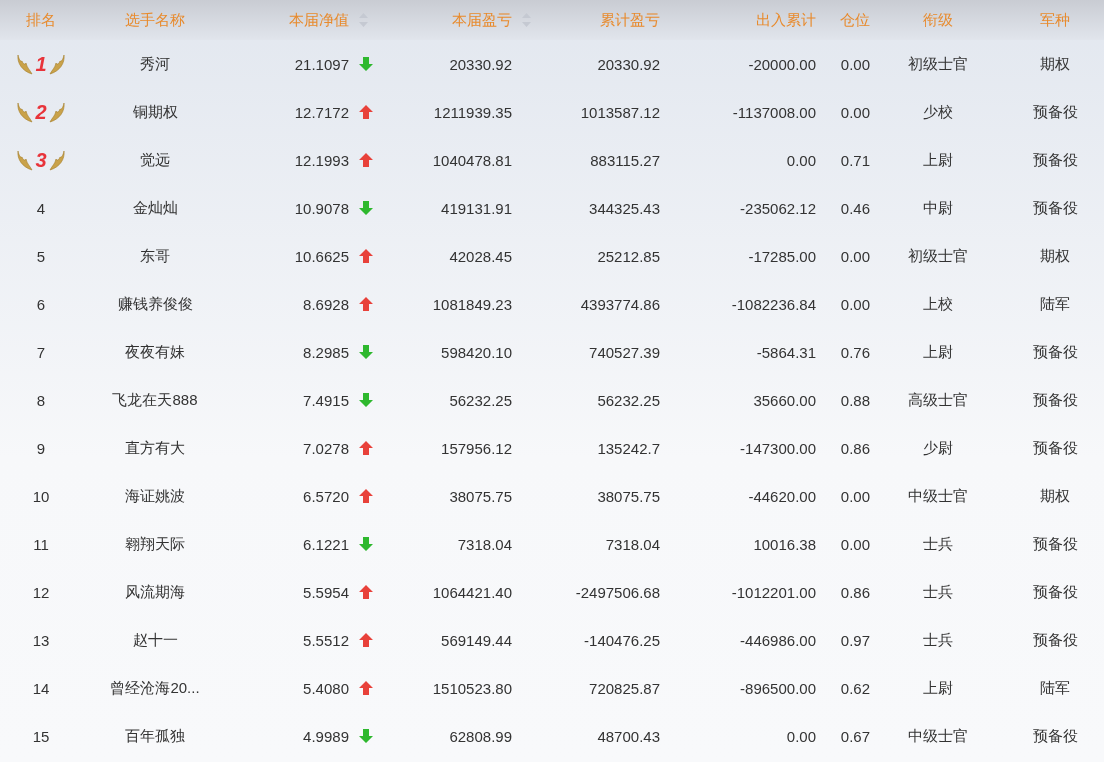 The image size is (1104, 762). Describe the element at coordinates (326, 304) in the screenshot. I see `net-value: 8.6928` at that location.